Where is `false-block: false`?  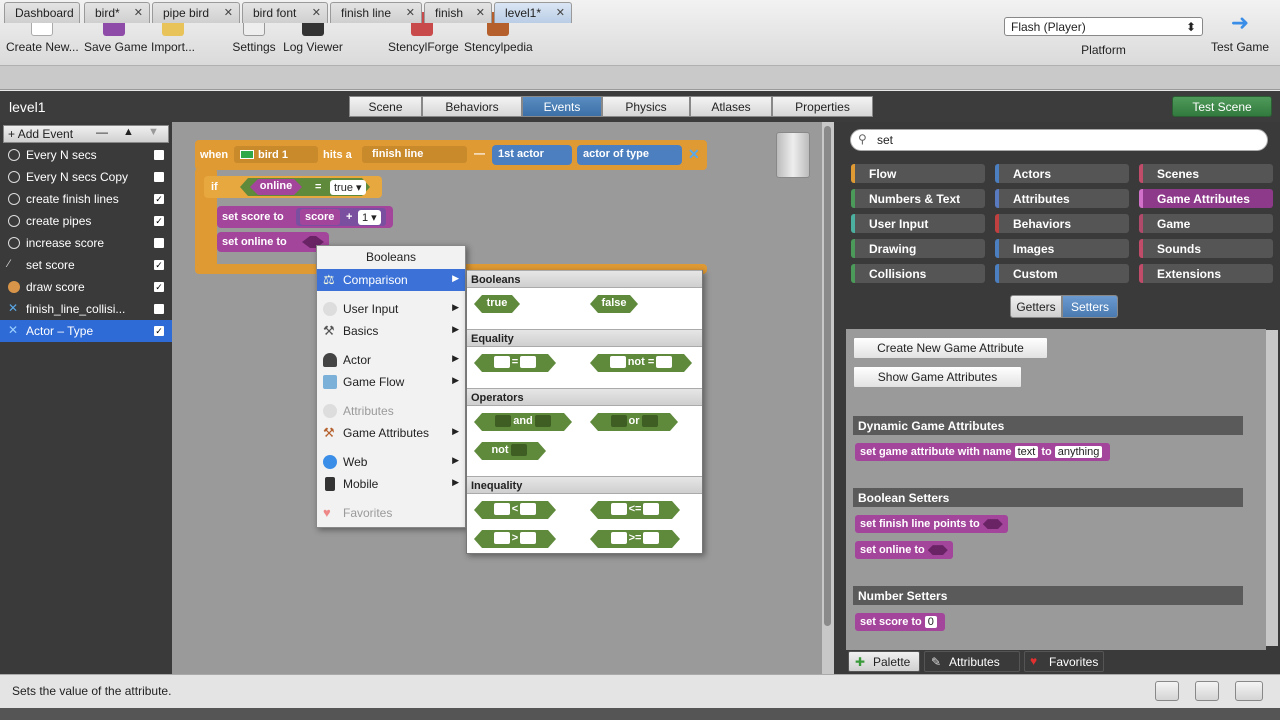
false-block: false is located at coordinates (614, 304).